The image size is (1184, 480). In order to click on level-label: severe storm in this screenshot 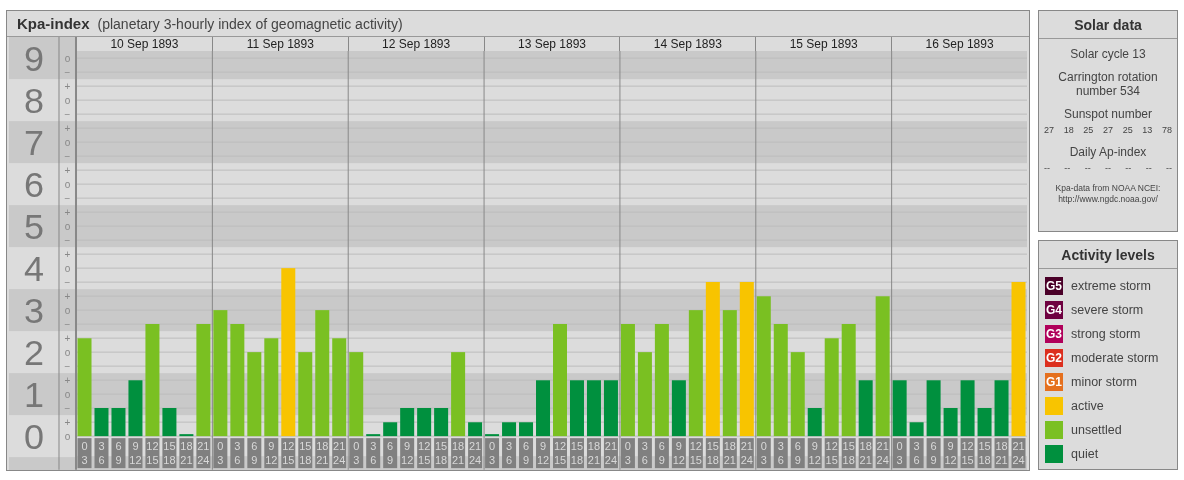, I will do `click(1107, 310)`.